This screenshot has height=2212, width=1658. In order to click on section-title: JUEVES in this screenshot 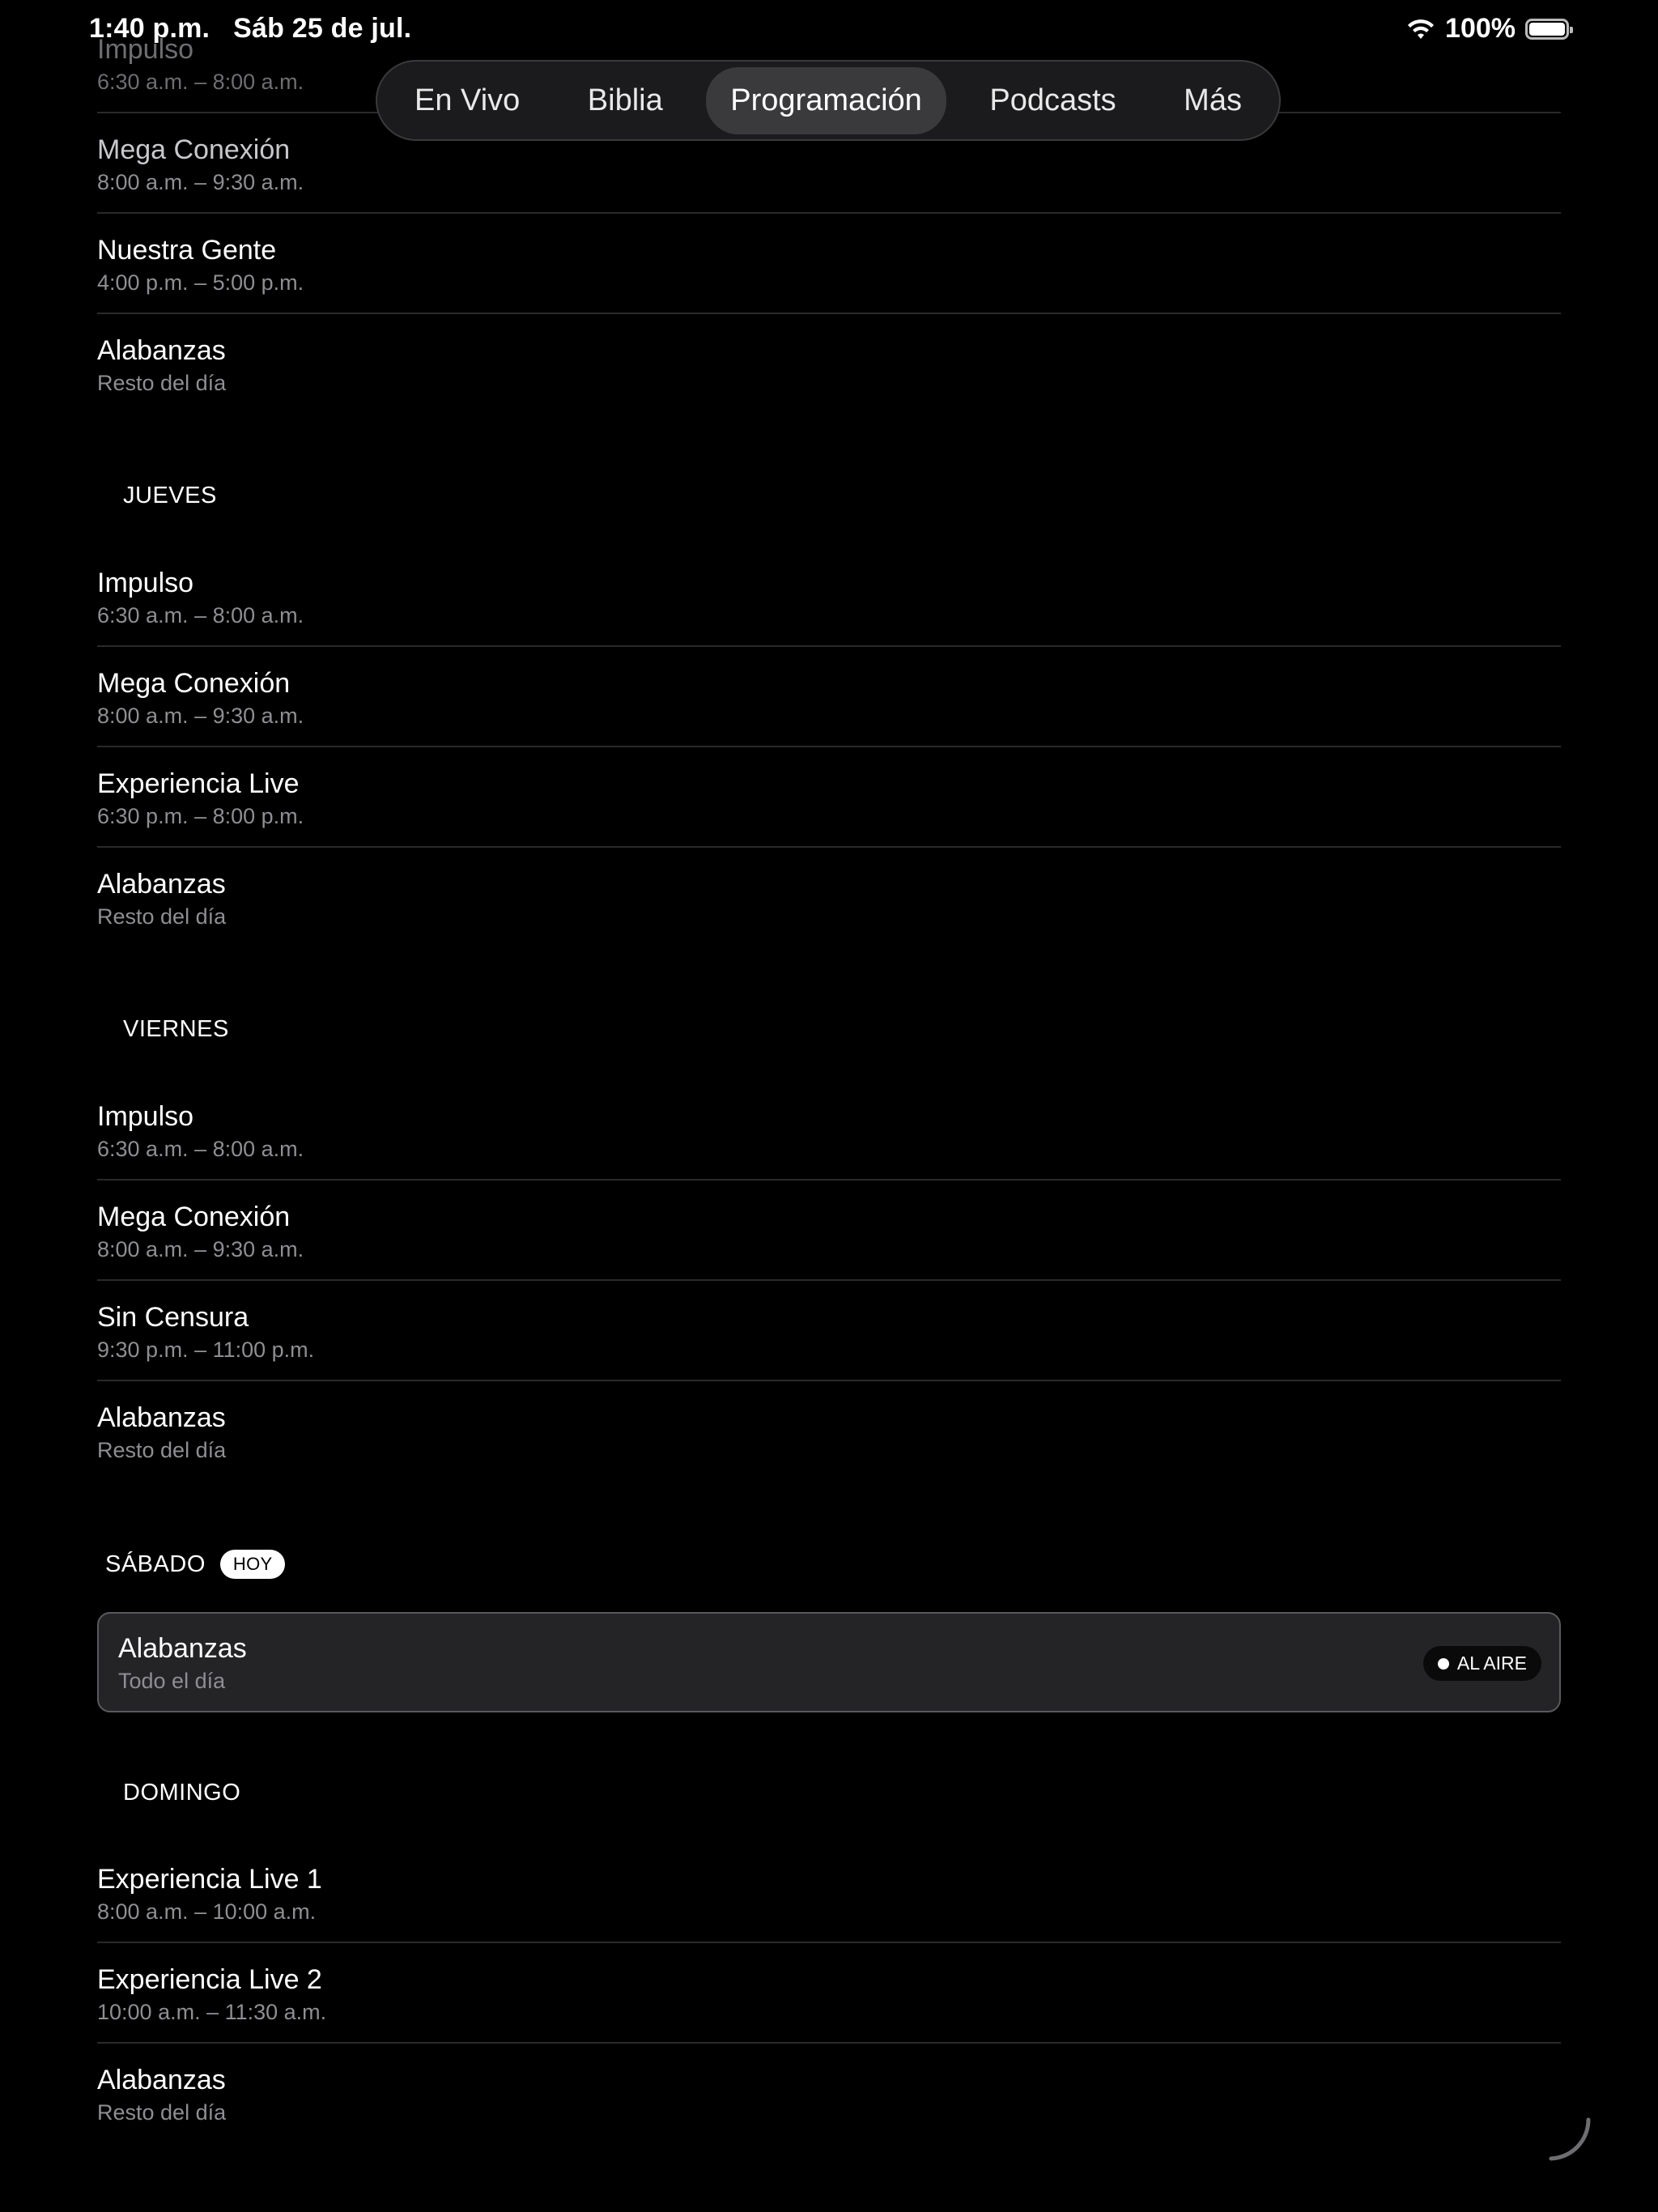, I will do `click(170, 496)`.